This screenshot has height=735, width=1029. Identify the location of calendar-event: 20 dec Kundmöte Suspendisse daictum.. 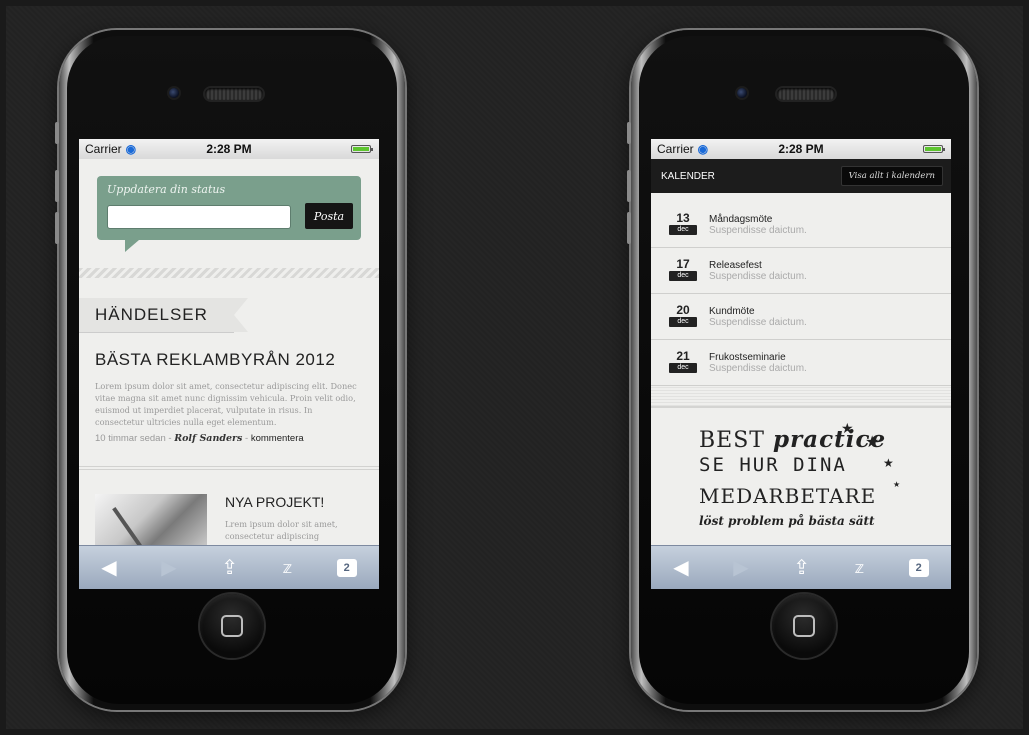
(801, 317).